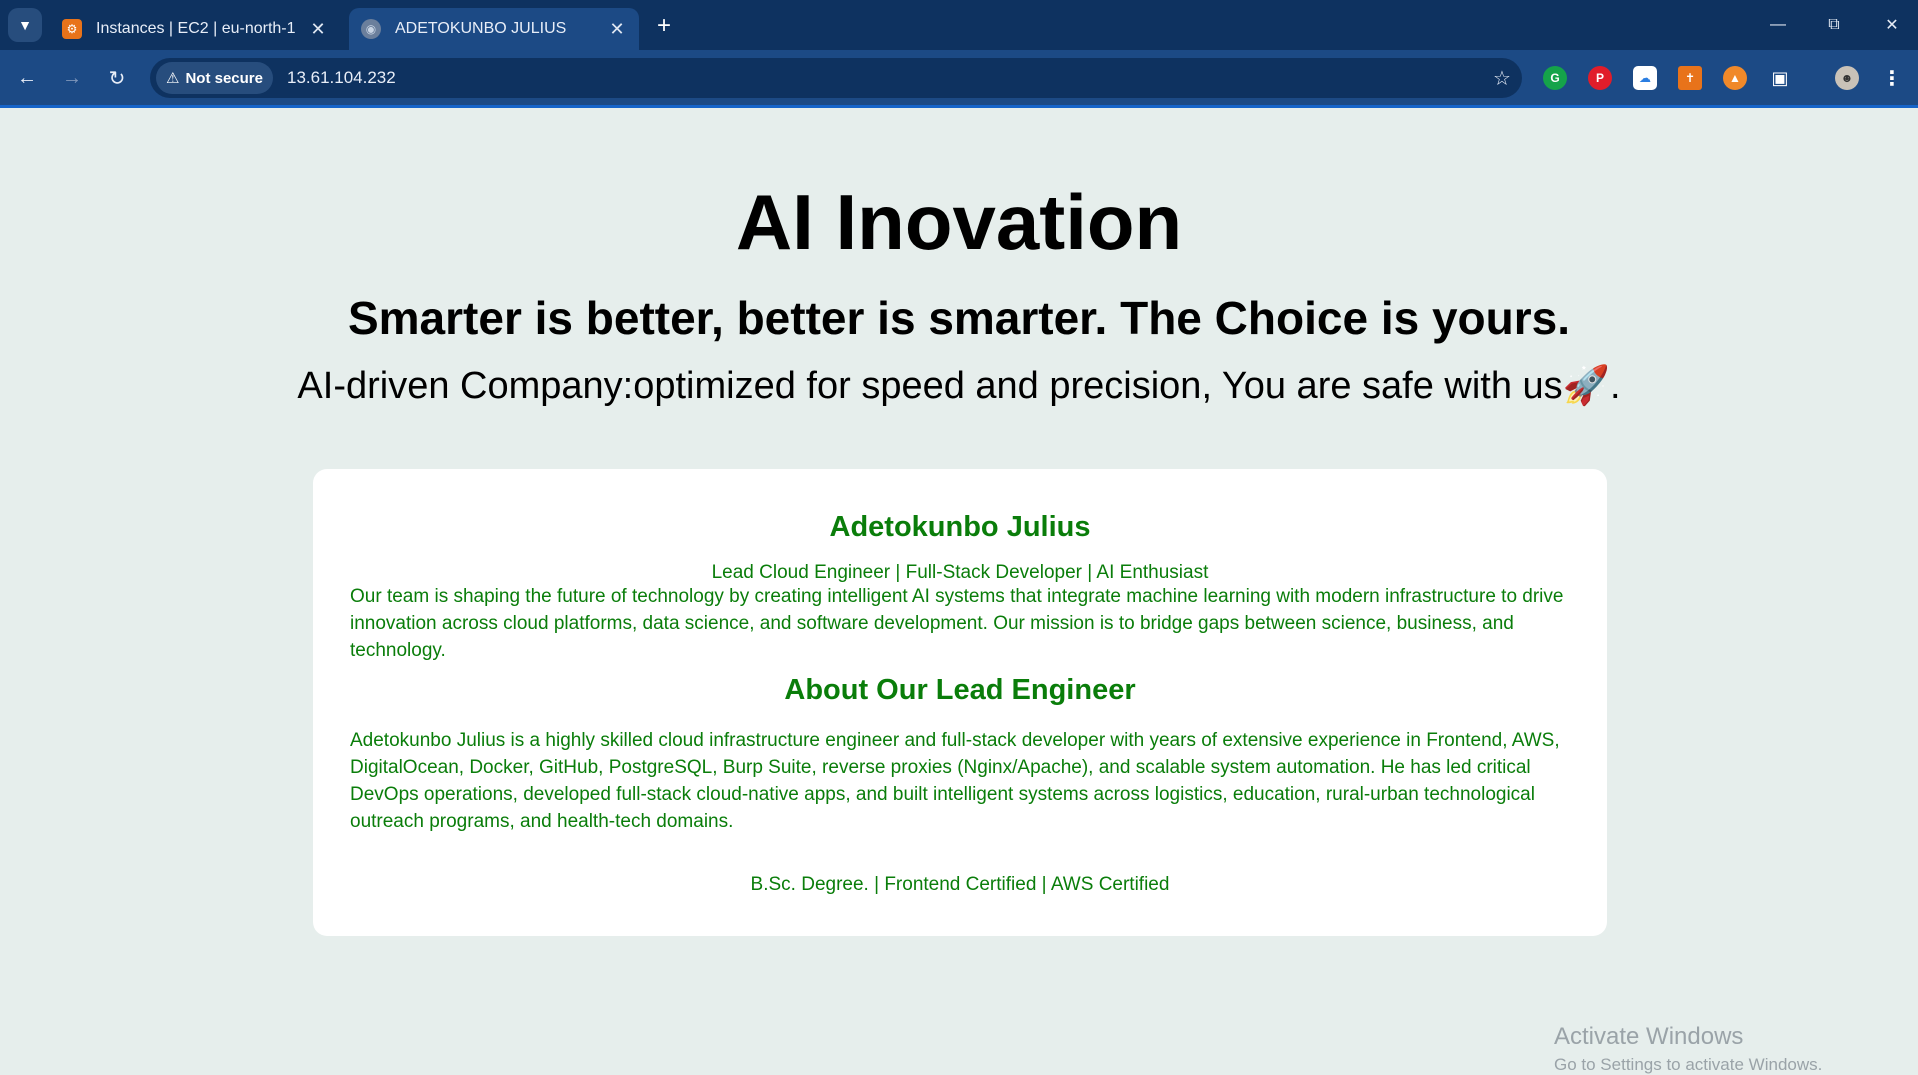 This screenshot has width=1918, height=1075. What do you see at coordinates (1600, 78) in the screenshot?
I see `pinterest-icon: P` at bounding box center [1600, 78].